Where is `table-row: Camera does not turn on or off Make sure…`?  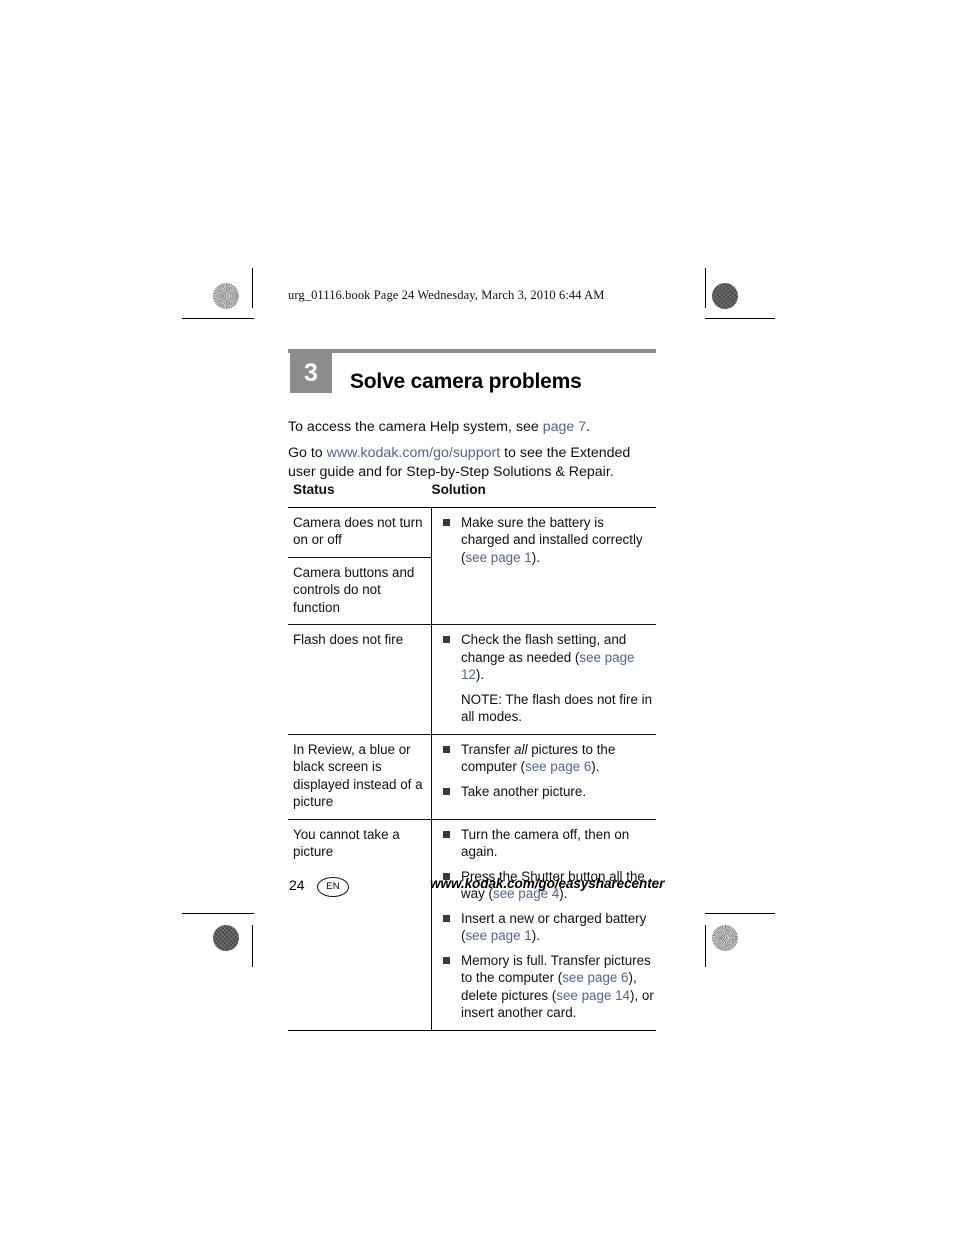
table-row: Camera does not turn on or off Make sure… is located at coordinates (472, 536).